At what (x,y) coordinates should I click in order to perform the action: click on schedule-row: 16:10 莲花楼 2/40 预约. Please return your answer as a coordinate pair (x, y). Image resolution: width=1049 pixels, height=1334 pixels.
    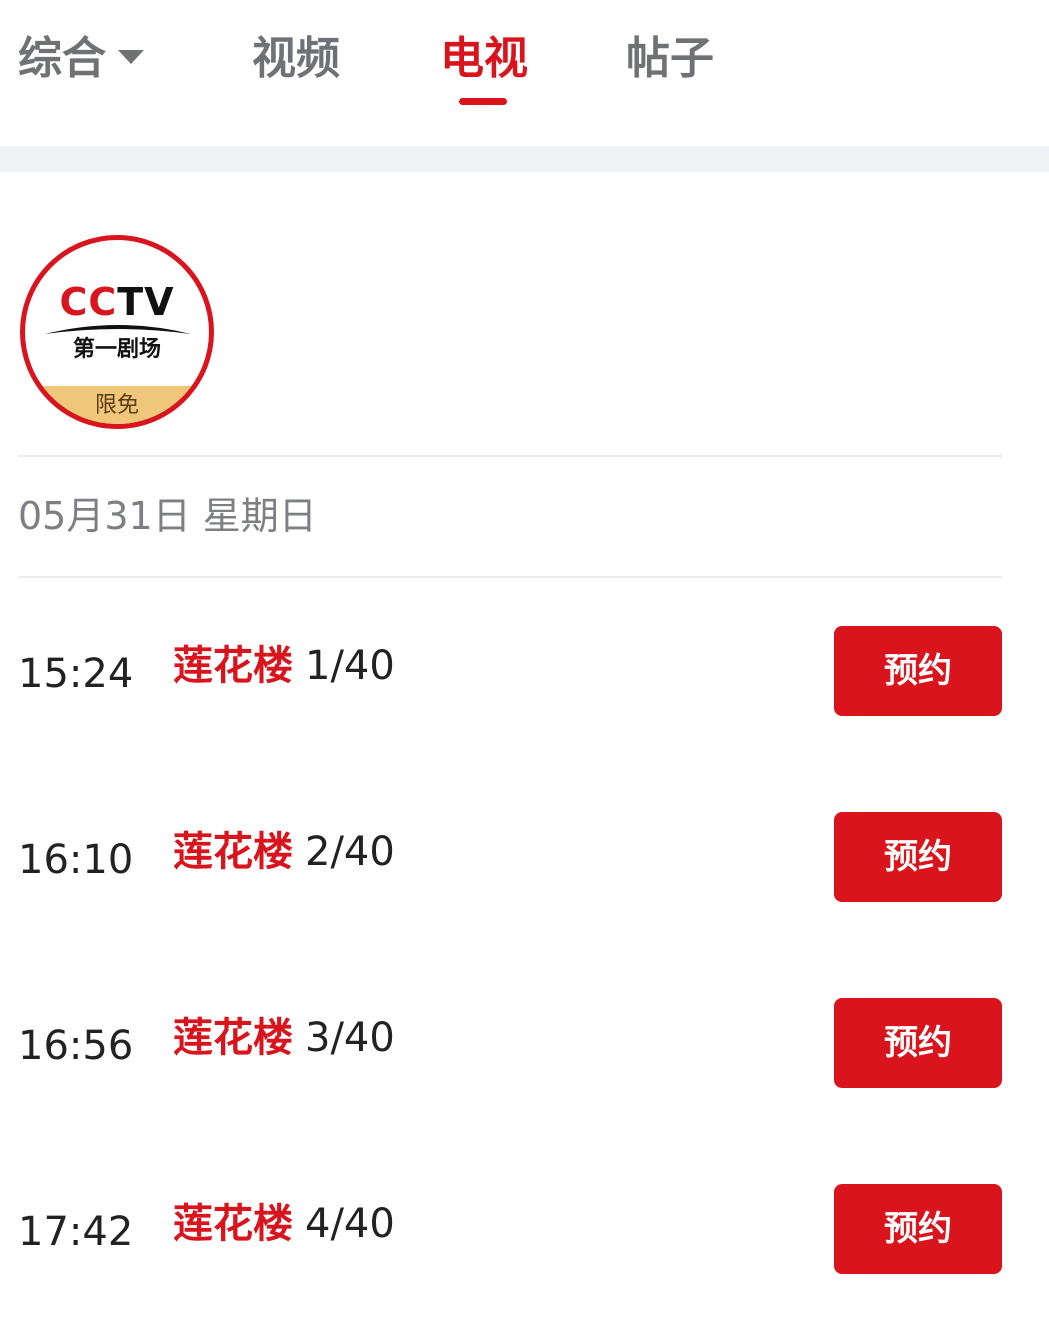
    Looking at the image, I should click on (524, 857).